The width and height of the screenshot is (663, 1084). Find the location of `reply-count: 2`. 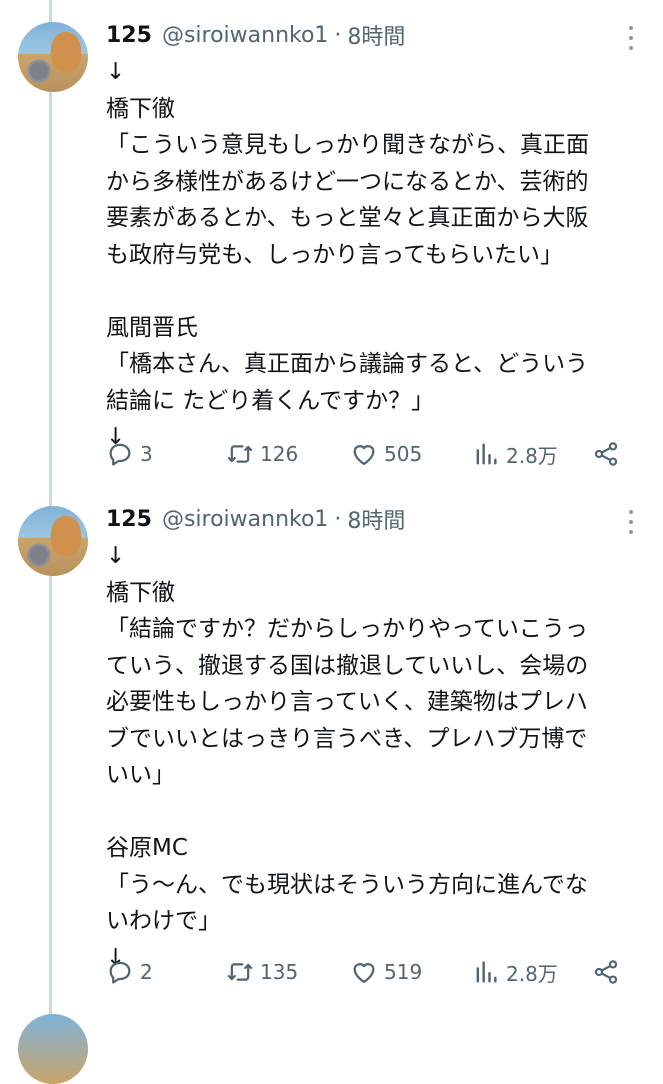

reply-count: 2 is located at coordinates (146, 972).